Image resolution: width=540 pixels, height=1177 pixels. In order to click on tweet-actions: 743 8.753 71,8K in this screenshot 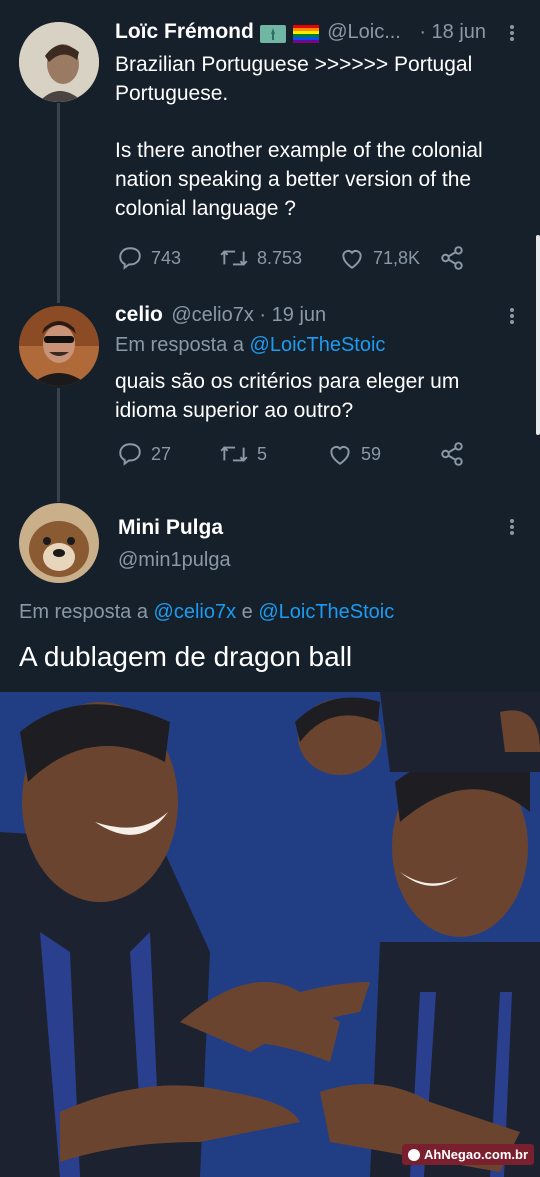, I will do `click(291, 258)`.